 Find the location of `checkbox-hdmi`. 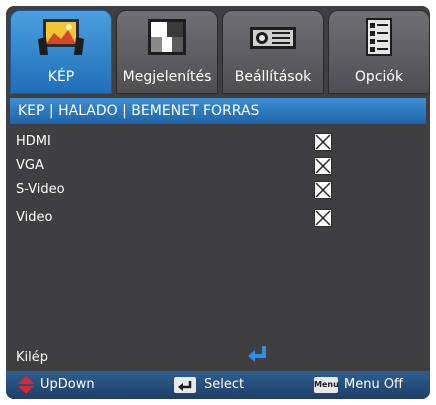

checkbox-hdmi is located at coordinates (323, 142).